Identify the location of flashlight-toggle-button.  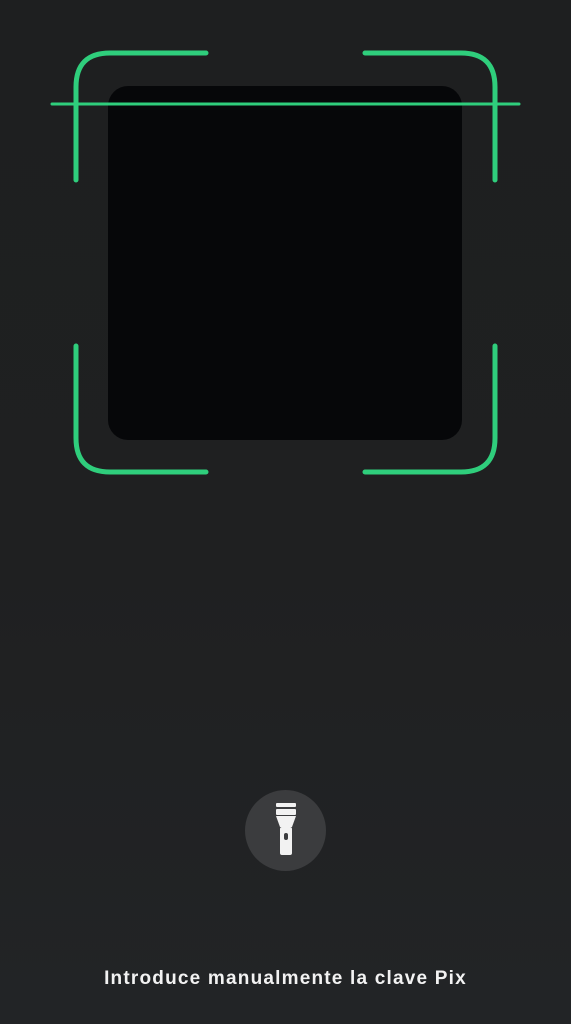
(285, 830).